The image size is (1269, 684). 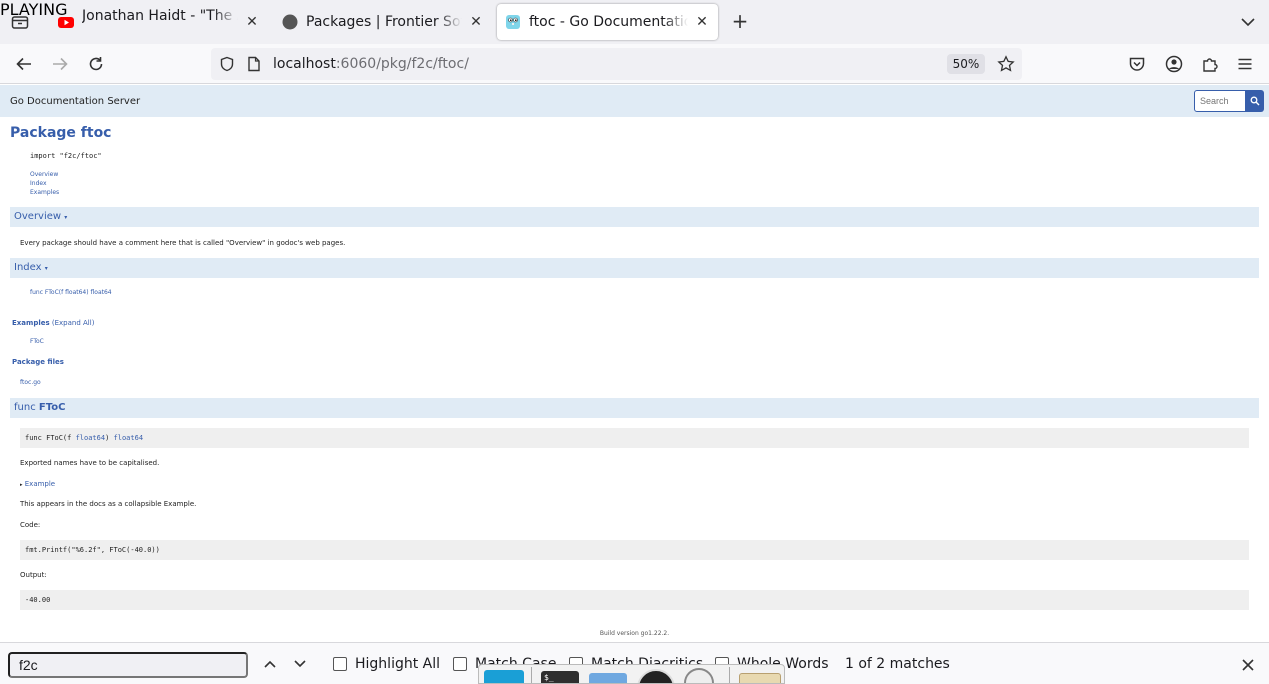 What do you see at coordinates (254, 66) in the screenshot?
I see `page-icon` at bounding box center [254, 66].